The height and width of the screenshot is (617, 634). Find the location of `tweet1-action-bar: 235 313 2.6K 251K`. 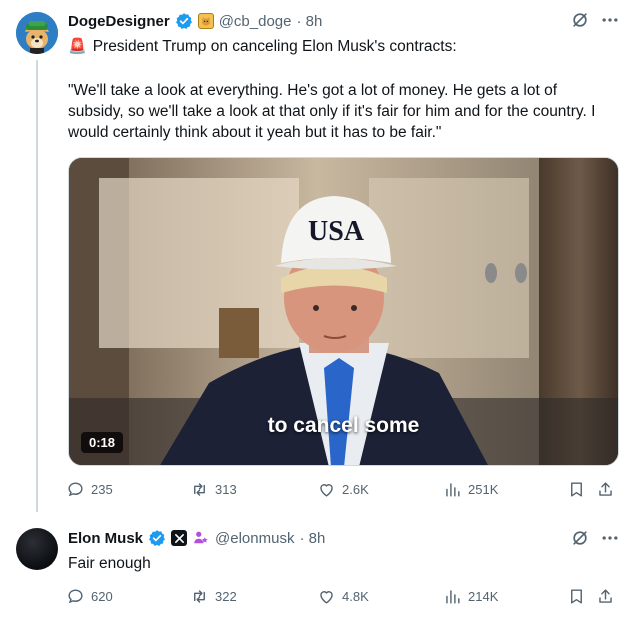

tweet1-action-bar: 235 313 2.6K 251K is located at coordinates (343, 491).